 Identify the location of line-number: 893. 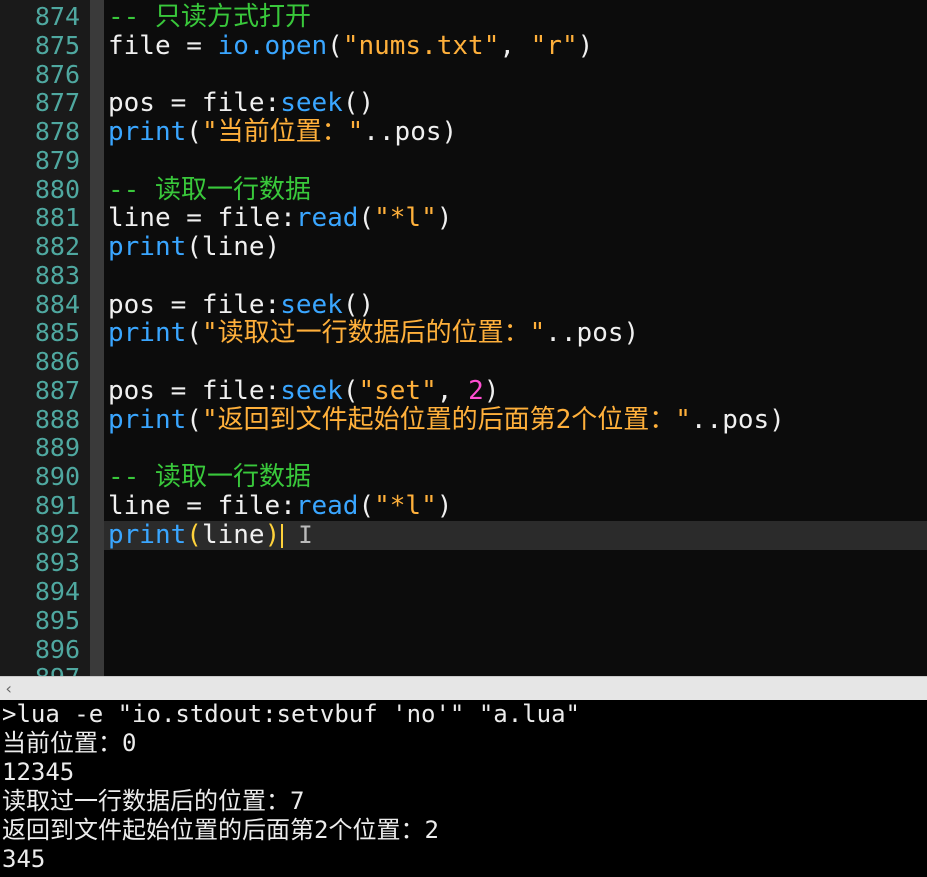
(57, 563).